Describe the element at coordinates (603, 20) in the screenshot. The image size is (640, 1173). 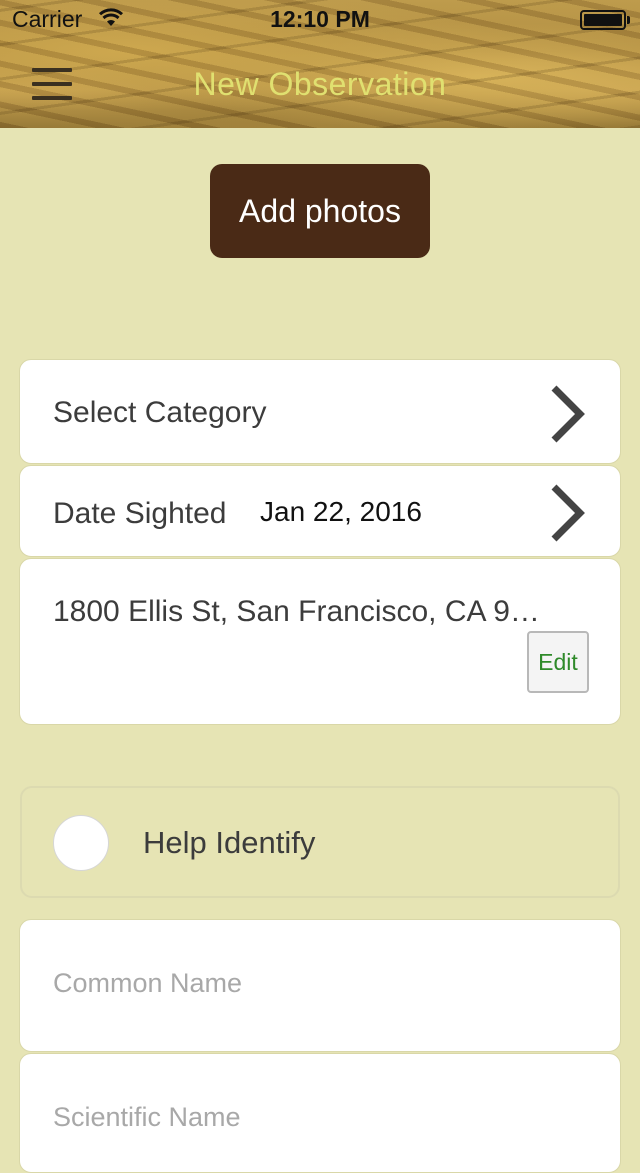
I see `battery-icon` at that location.